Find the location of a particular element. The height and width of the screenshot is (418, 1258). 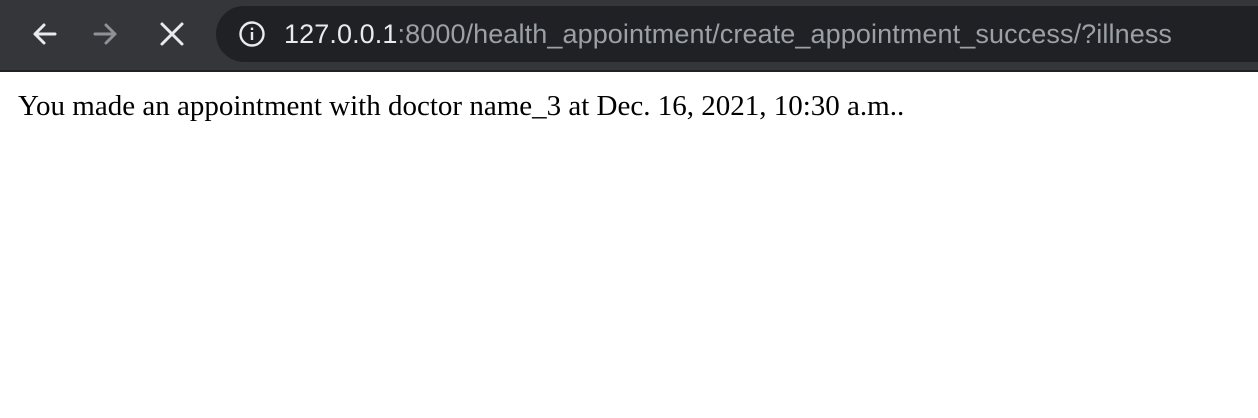

back-arrow-icon is located at coordinates (45, 34).